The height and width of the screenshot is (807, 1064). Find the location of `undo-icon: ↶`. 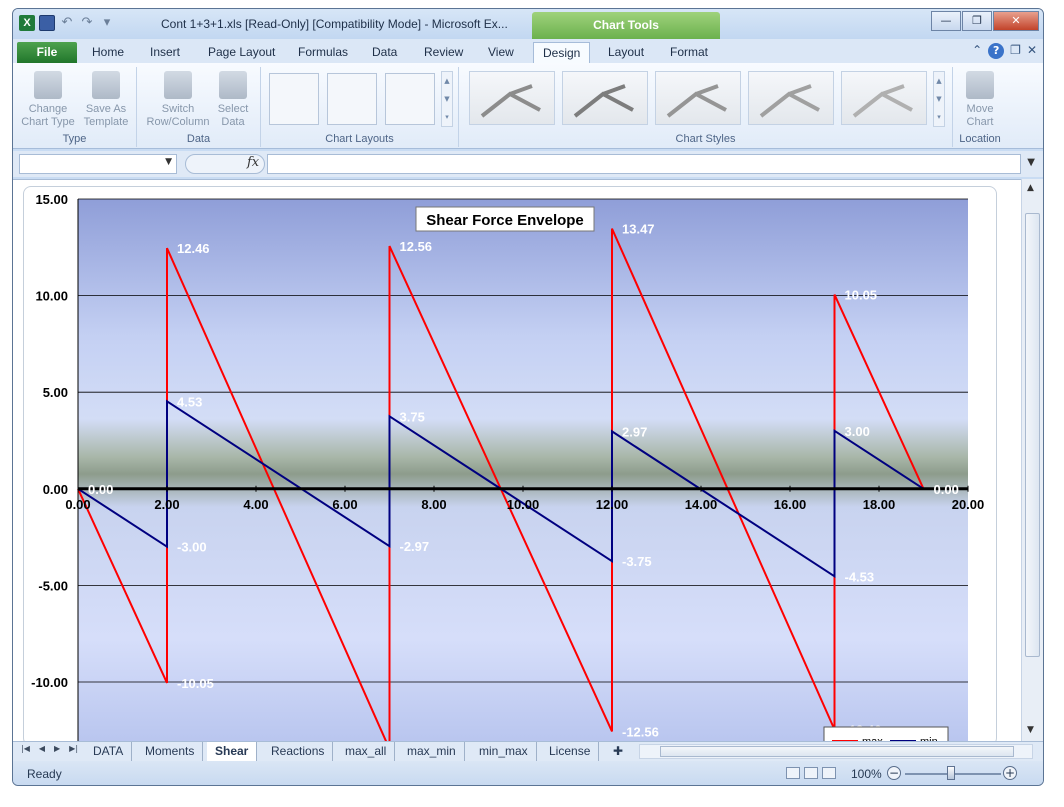

undo-icon: ↶ is located at coordinates (67, 23).